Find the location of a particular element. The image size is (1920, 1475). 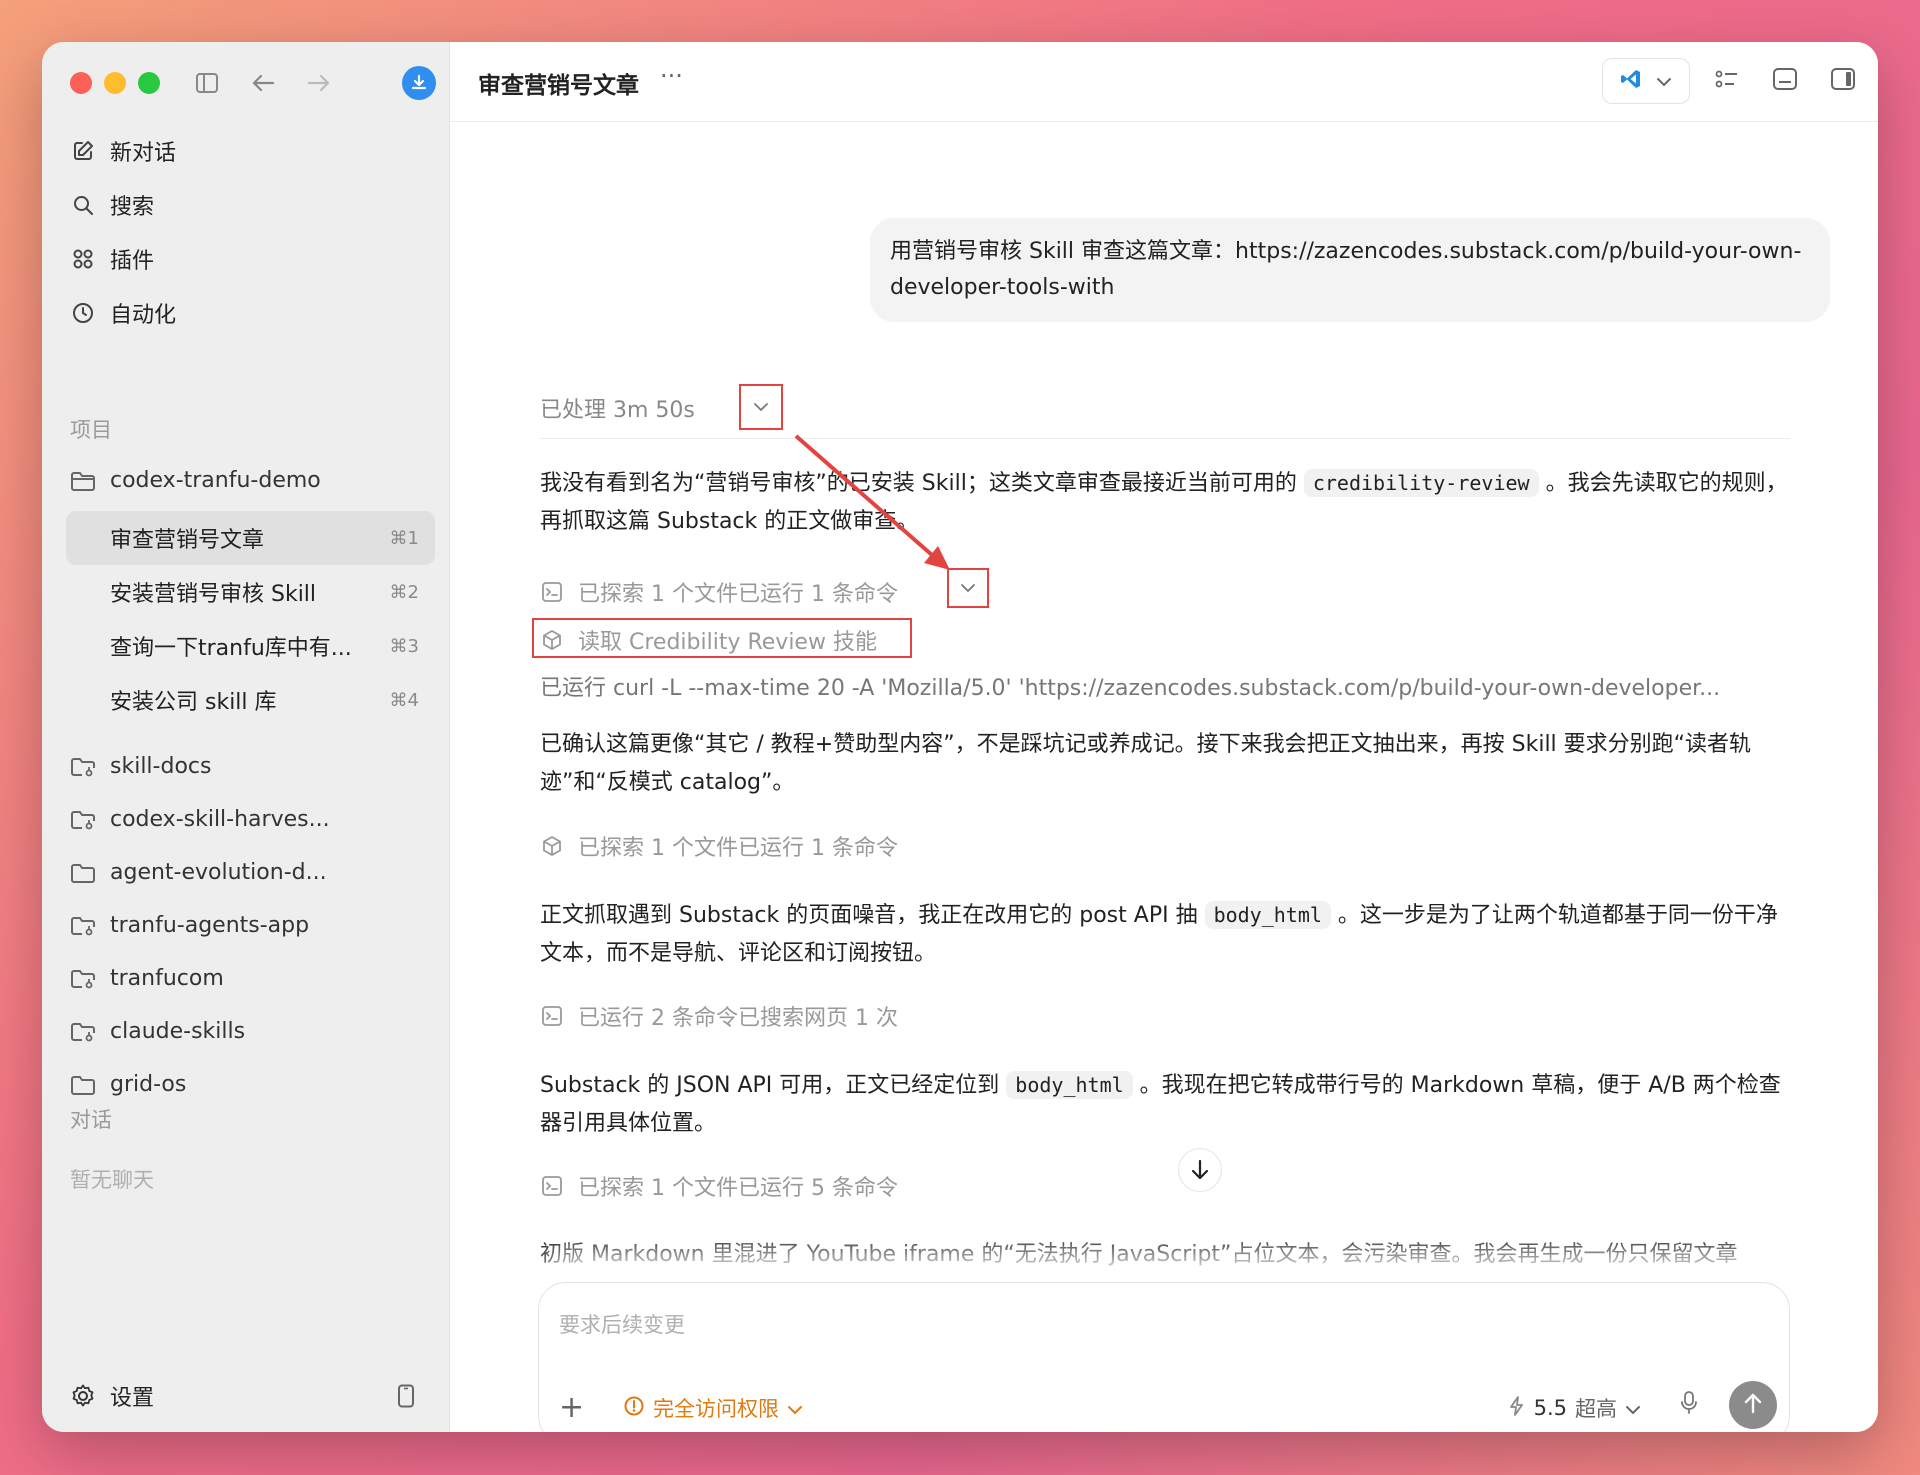

model-selector: 5.5 超高 is located at coordinates (1574, 1408).